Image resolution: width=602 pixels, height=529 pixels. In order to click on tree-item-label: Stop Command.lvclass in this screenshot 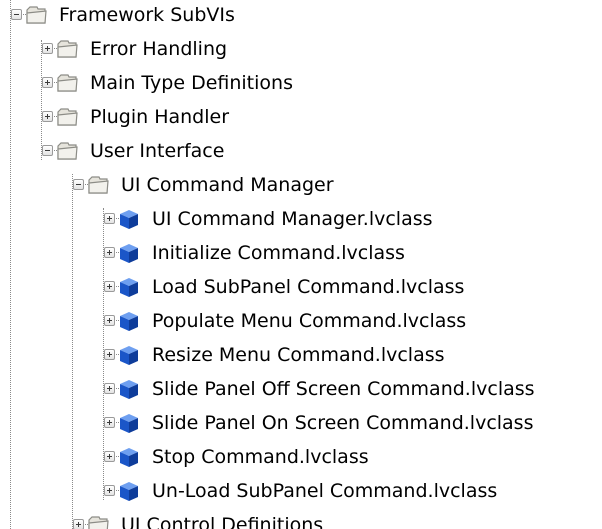, I will do `click(260, 457)`.